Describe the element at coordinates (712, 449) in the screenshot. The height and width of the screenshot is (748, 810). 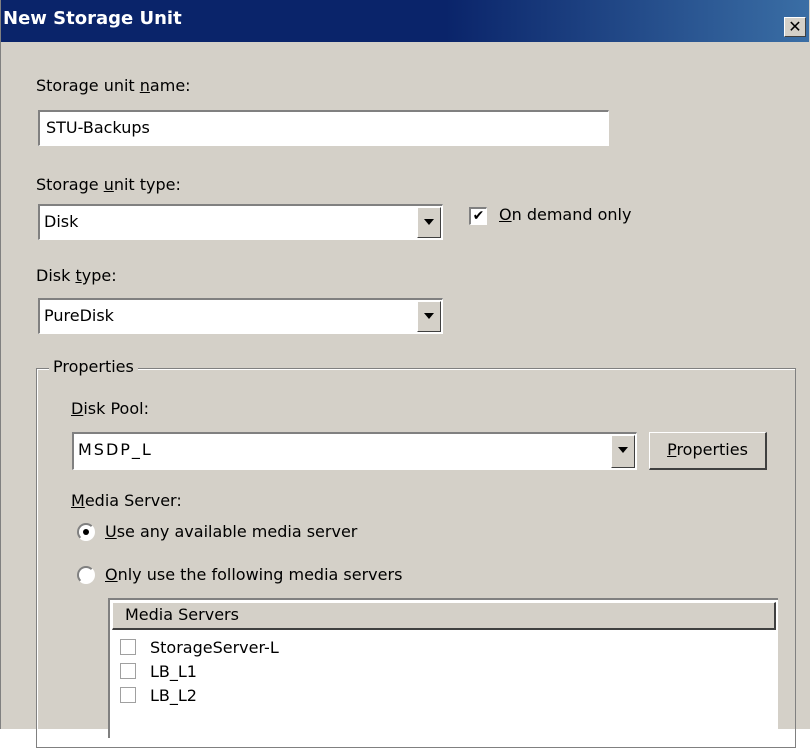
I see `label-text: roperties` at that location.